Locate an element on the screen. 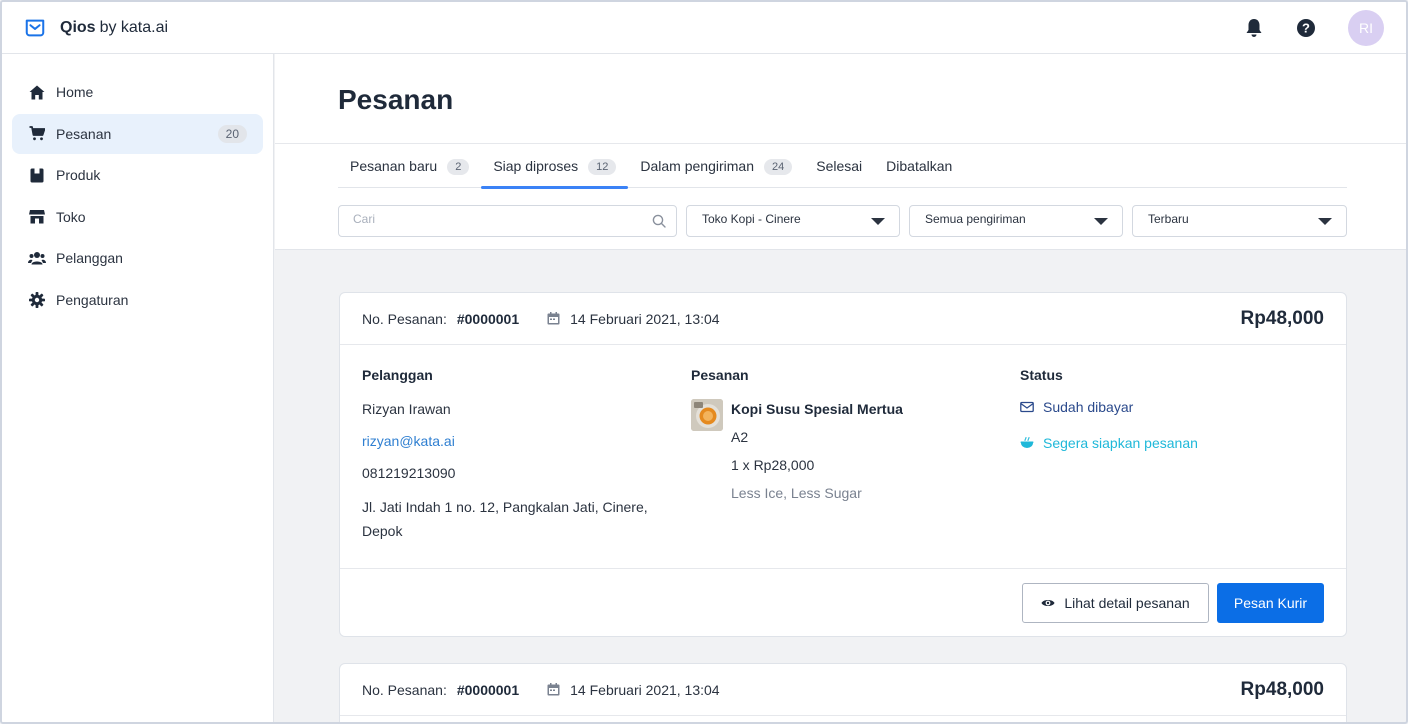 This screenshot has width=1408, height=724. item-variant: A2 is located at coordinates (740, 437).